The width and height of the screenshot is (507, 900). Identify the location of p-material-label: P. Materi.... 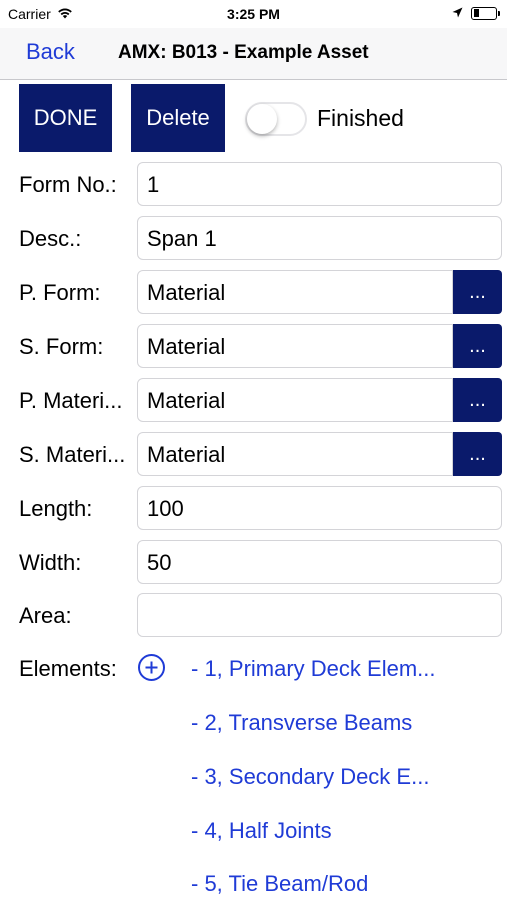
(71, 400).